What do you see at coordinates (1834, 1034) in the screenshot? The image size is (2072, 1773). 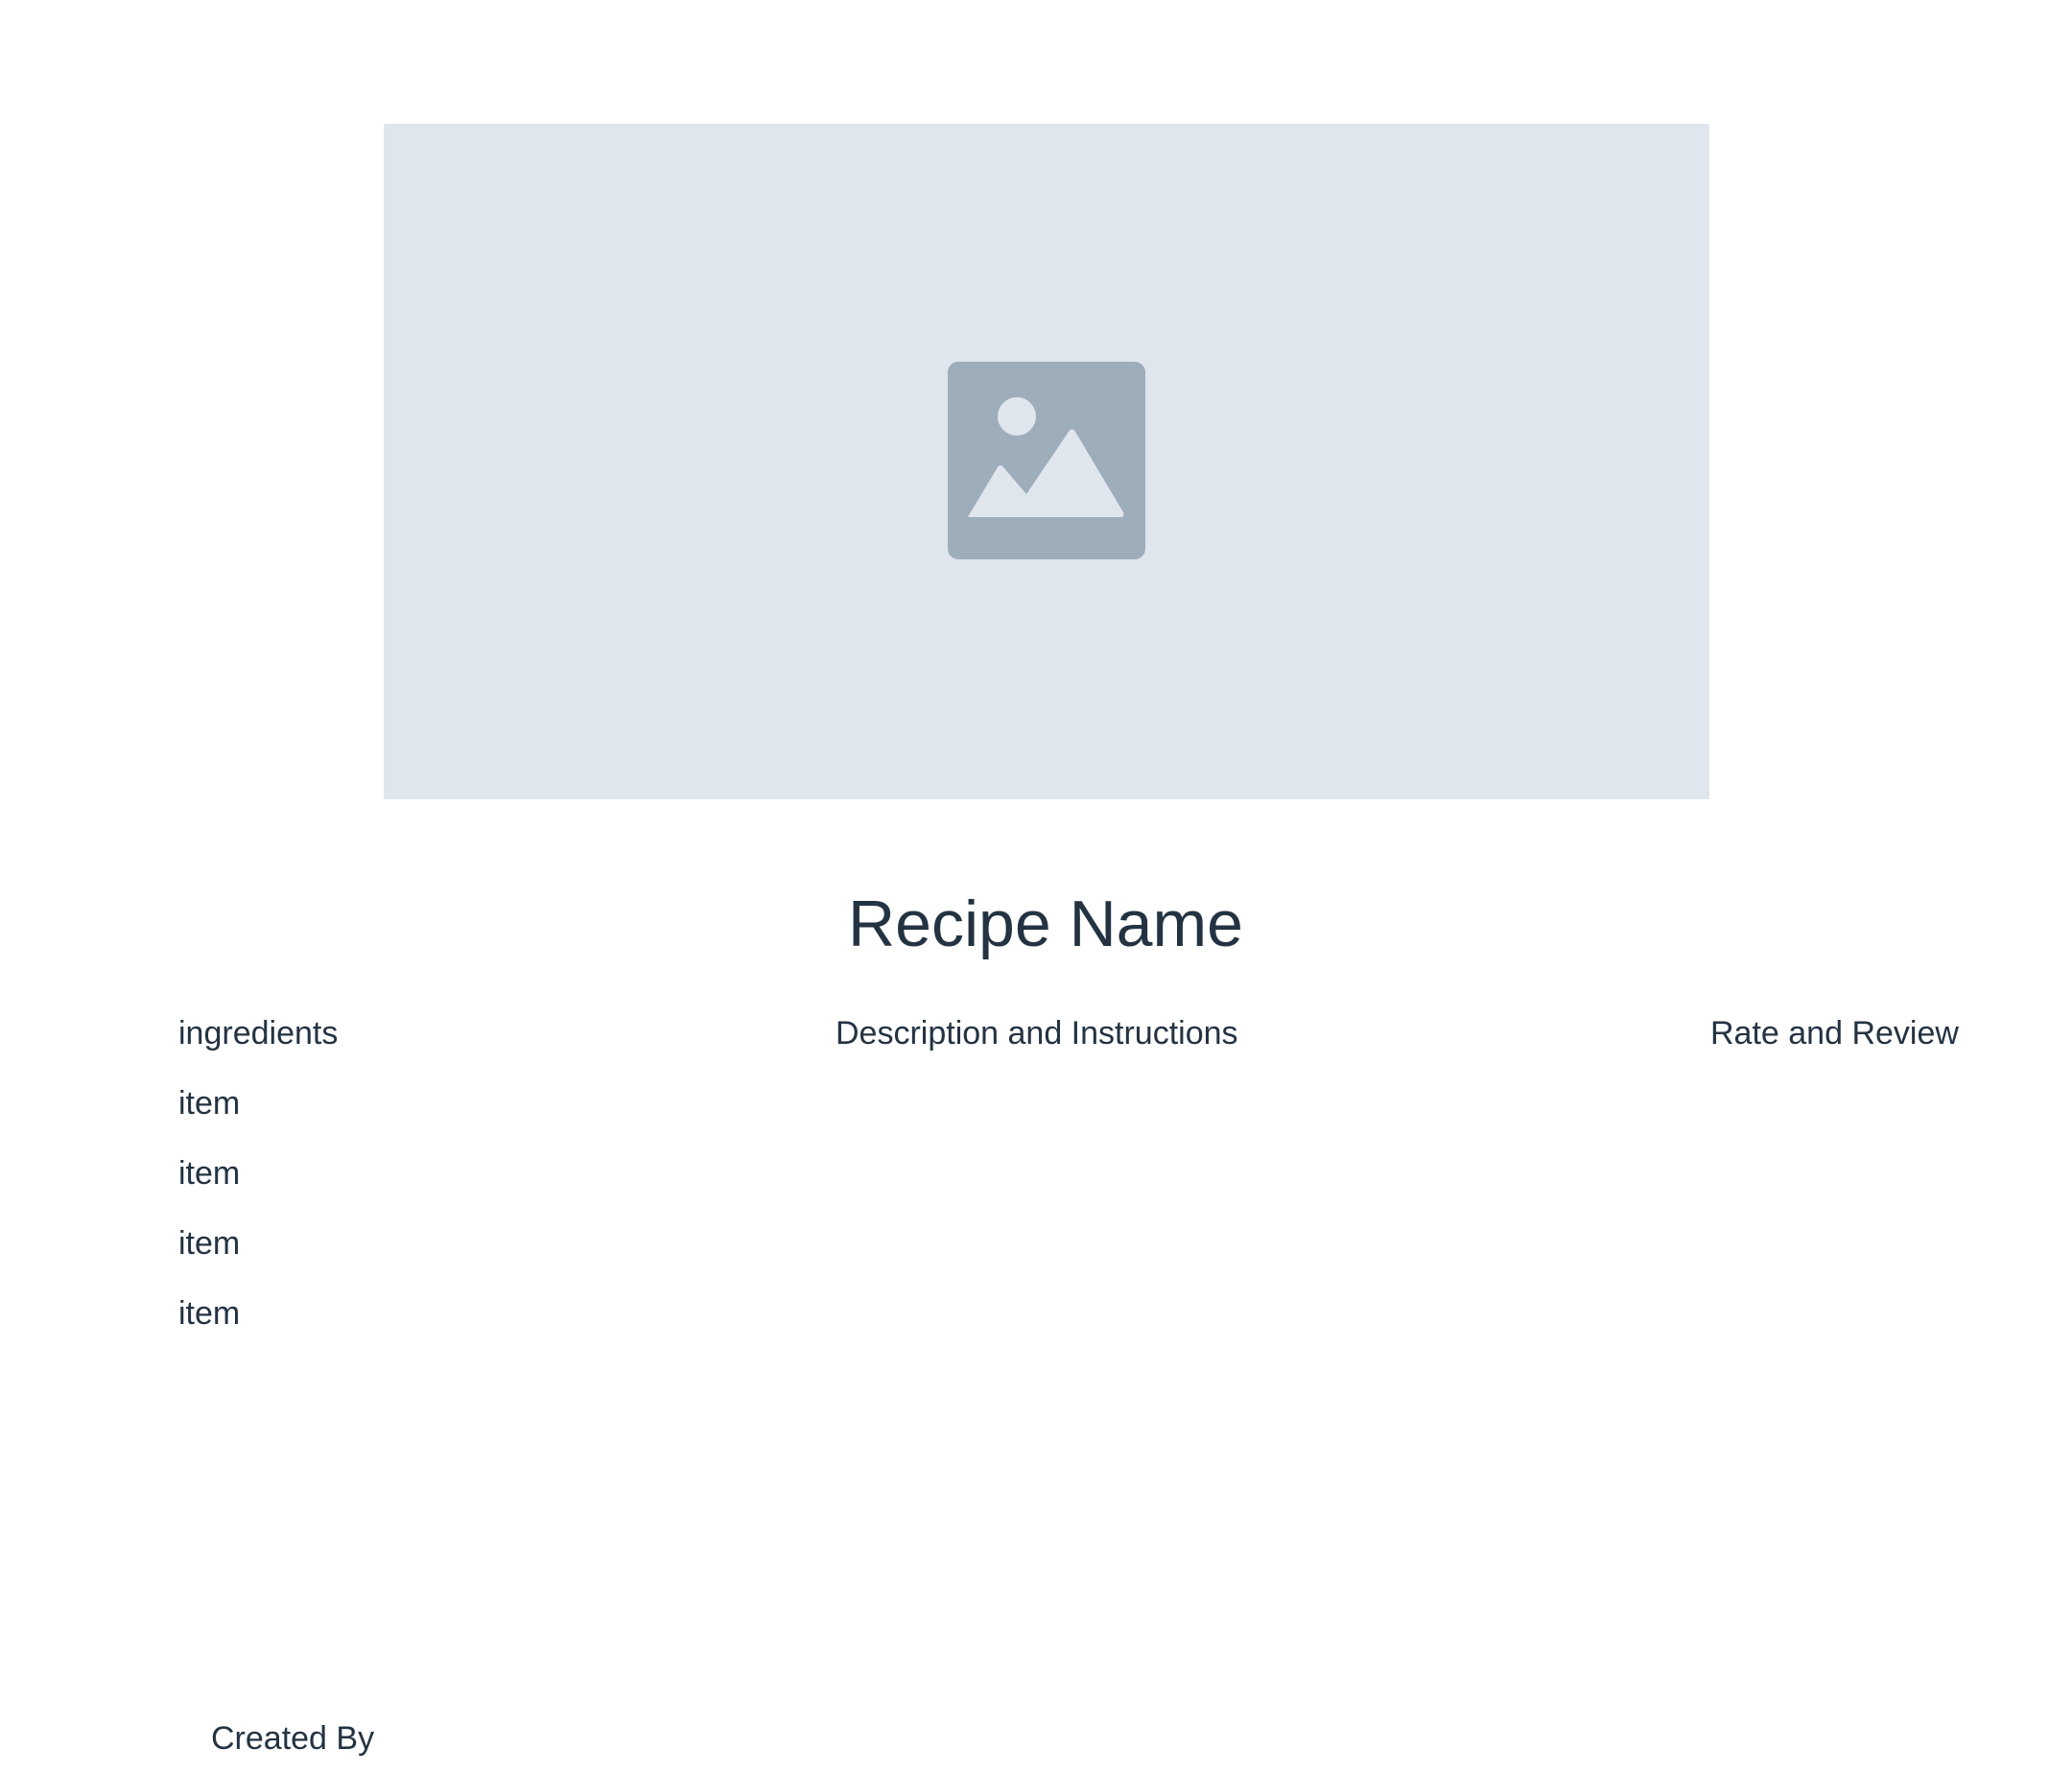 I see `rate-review-heading: Rate and Review` at bounding box center [1834, 1034].